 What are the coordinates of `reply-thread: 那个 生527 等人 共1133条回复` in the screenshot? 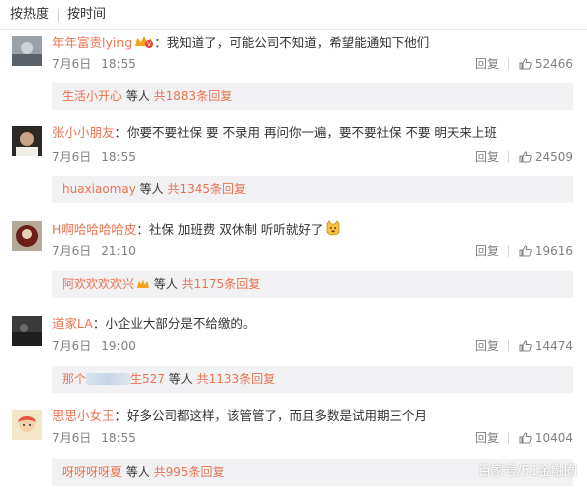 It's located at (312, 379).